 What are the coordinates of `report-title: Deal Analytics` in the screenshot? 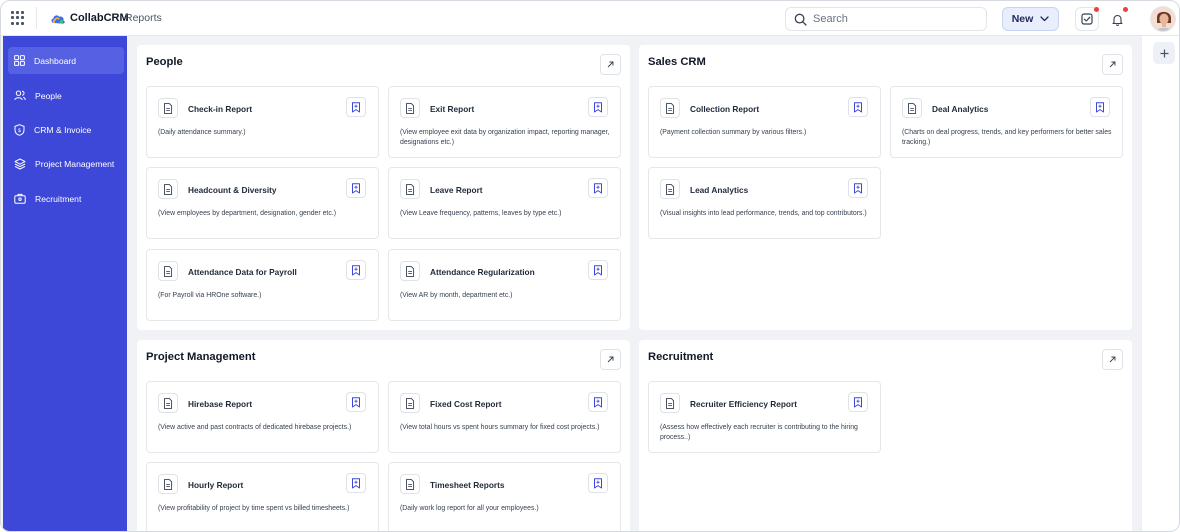 It's located at (960, 109).